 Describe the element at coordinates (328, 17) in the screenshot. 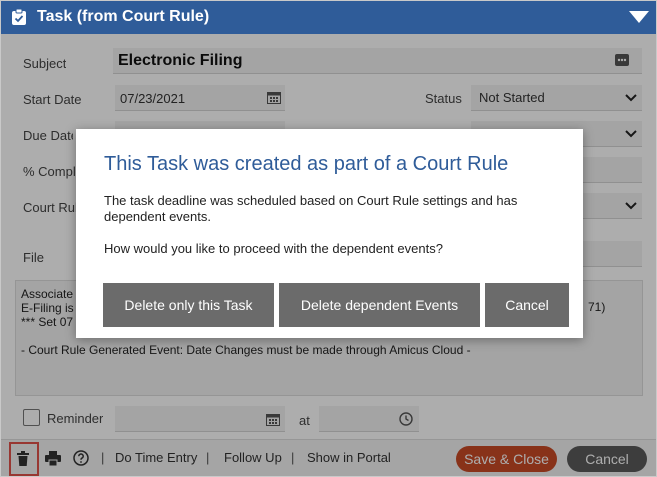

I see `title-bar: Task (from Court Rule)` at that location.